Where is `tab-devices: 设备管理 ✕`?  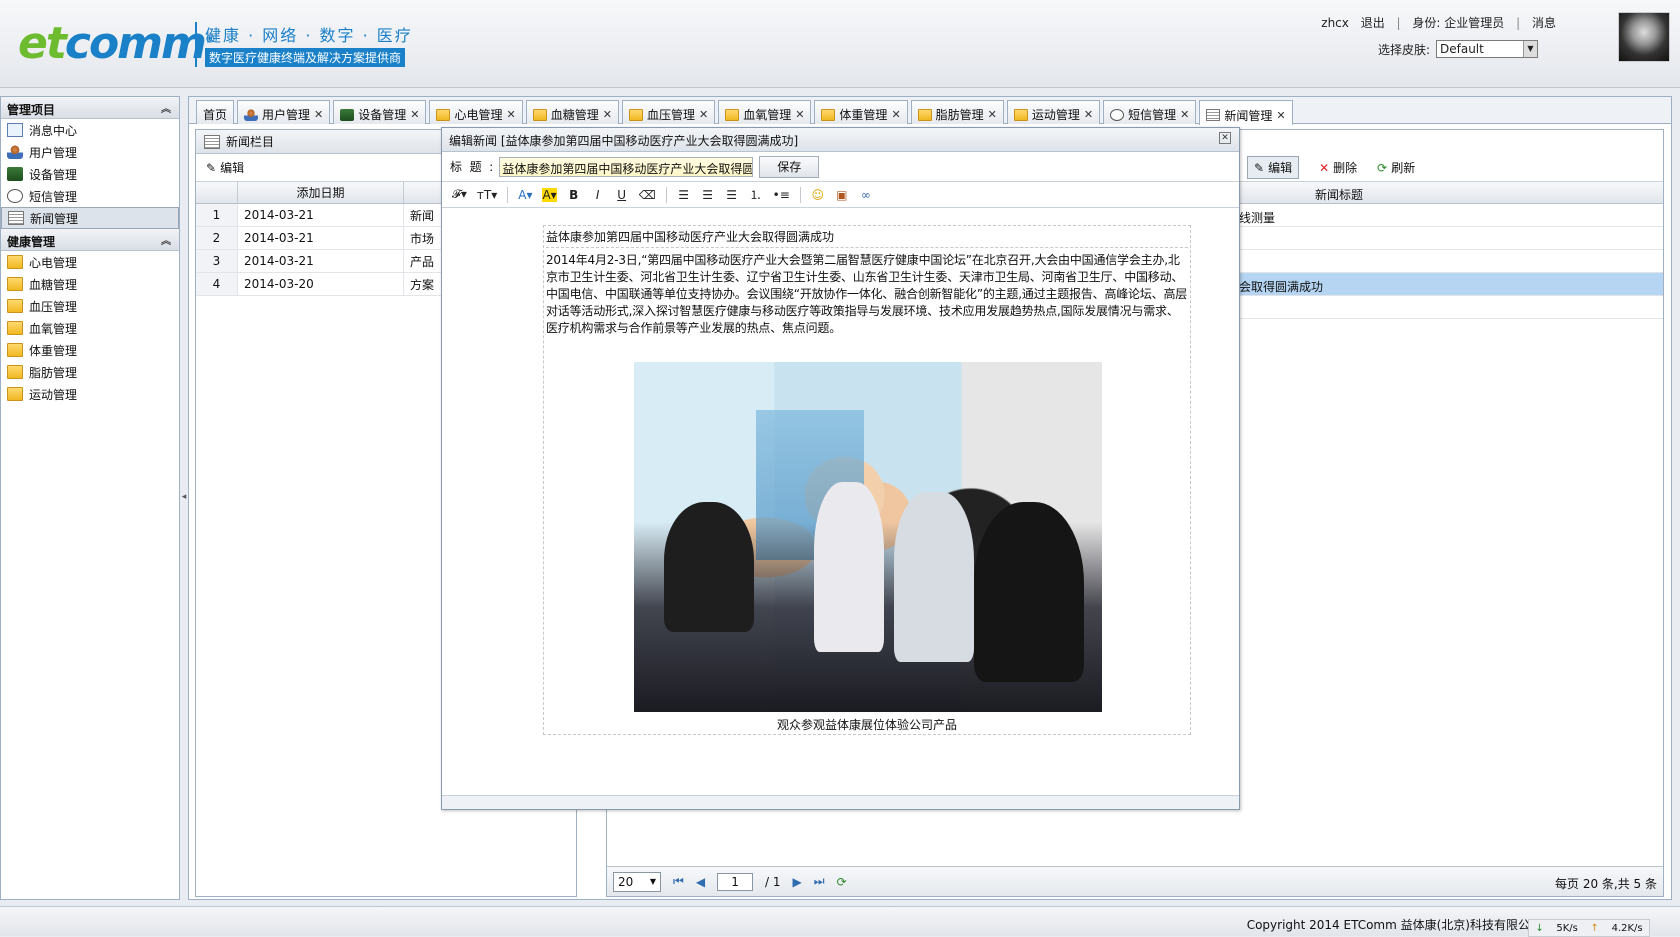 tab-devices: 设备管理 ✕ is located at coordinates (380, 112).